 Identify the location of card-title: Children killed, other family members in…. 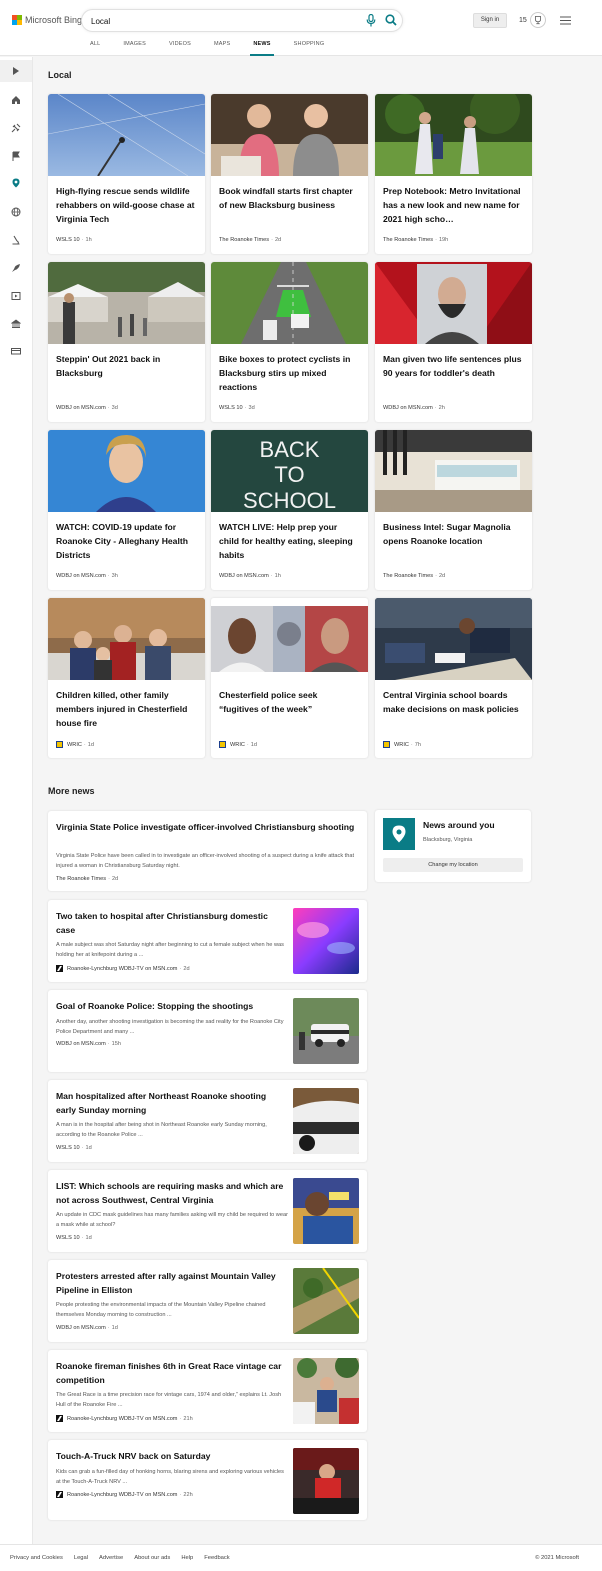
(126, 709).